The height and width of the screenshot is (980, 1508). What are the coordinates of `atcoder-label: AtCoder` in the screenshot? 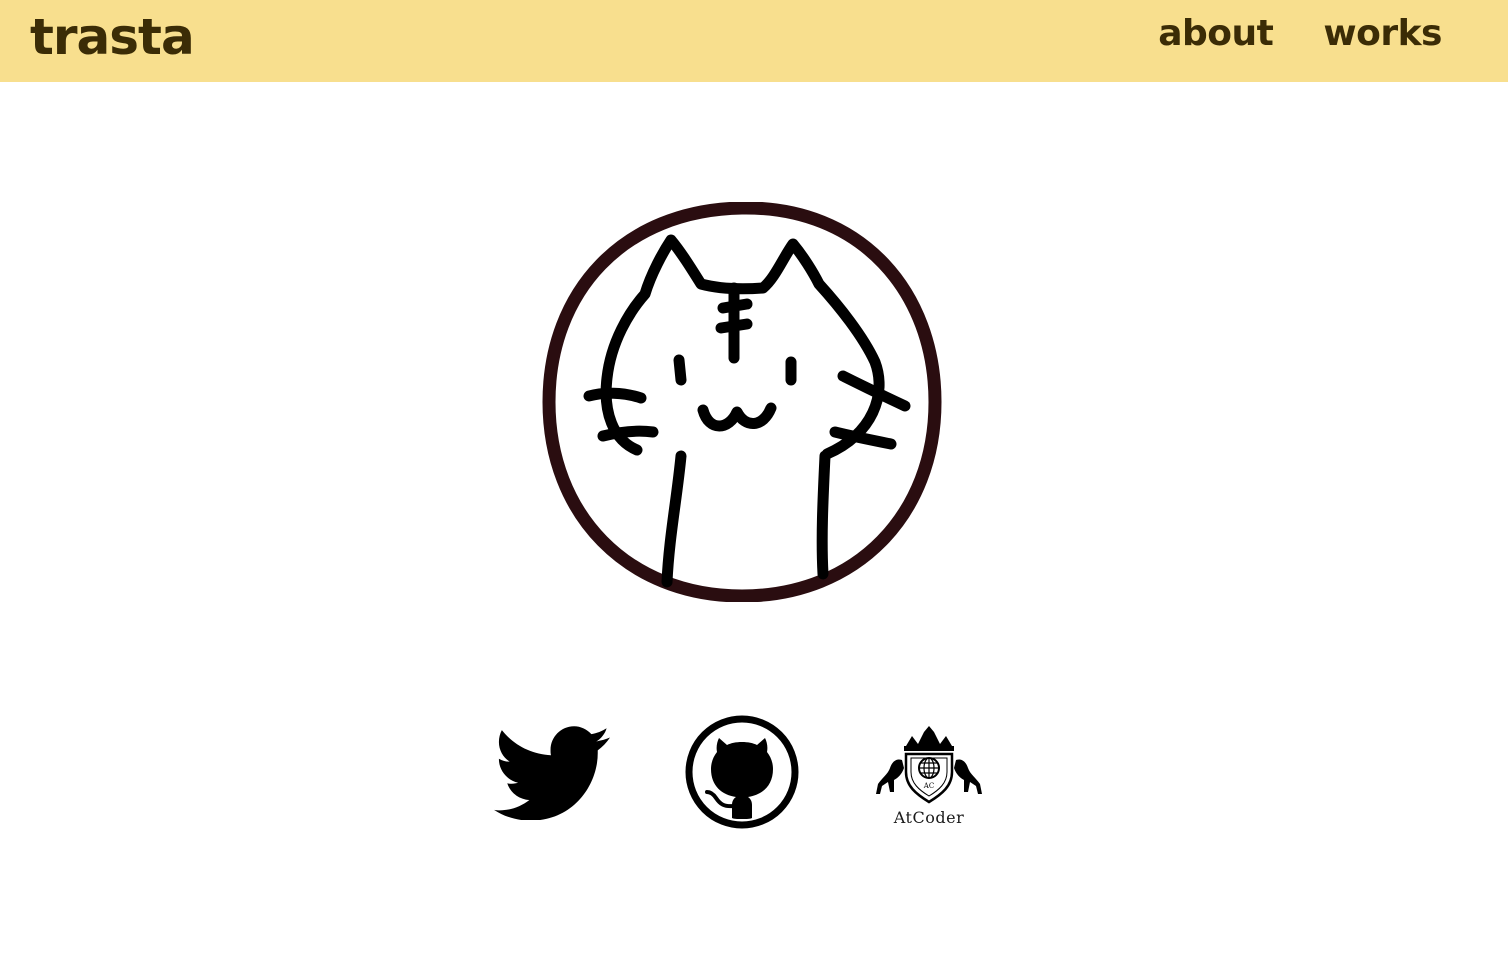 It's located at (929, 817).